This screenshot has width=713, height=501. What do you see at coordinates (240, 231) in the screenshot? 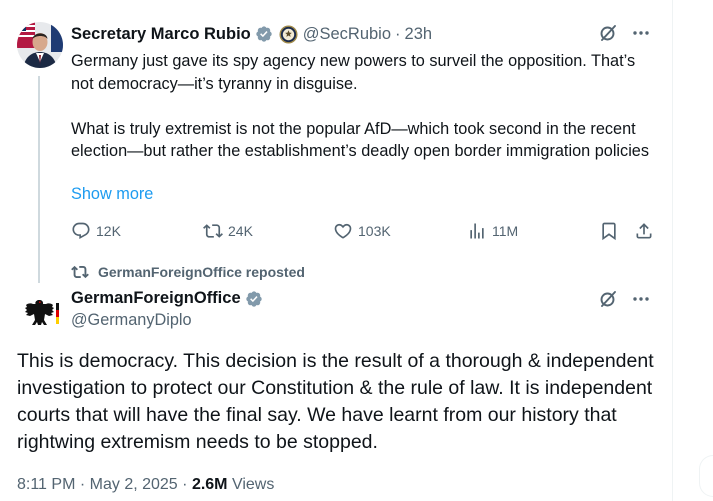
I see `repost-count: 24K` at bounding box center [240, 231].